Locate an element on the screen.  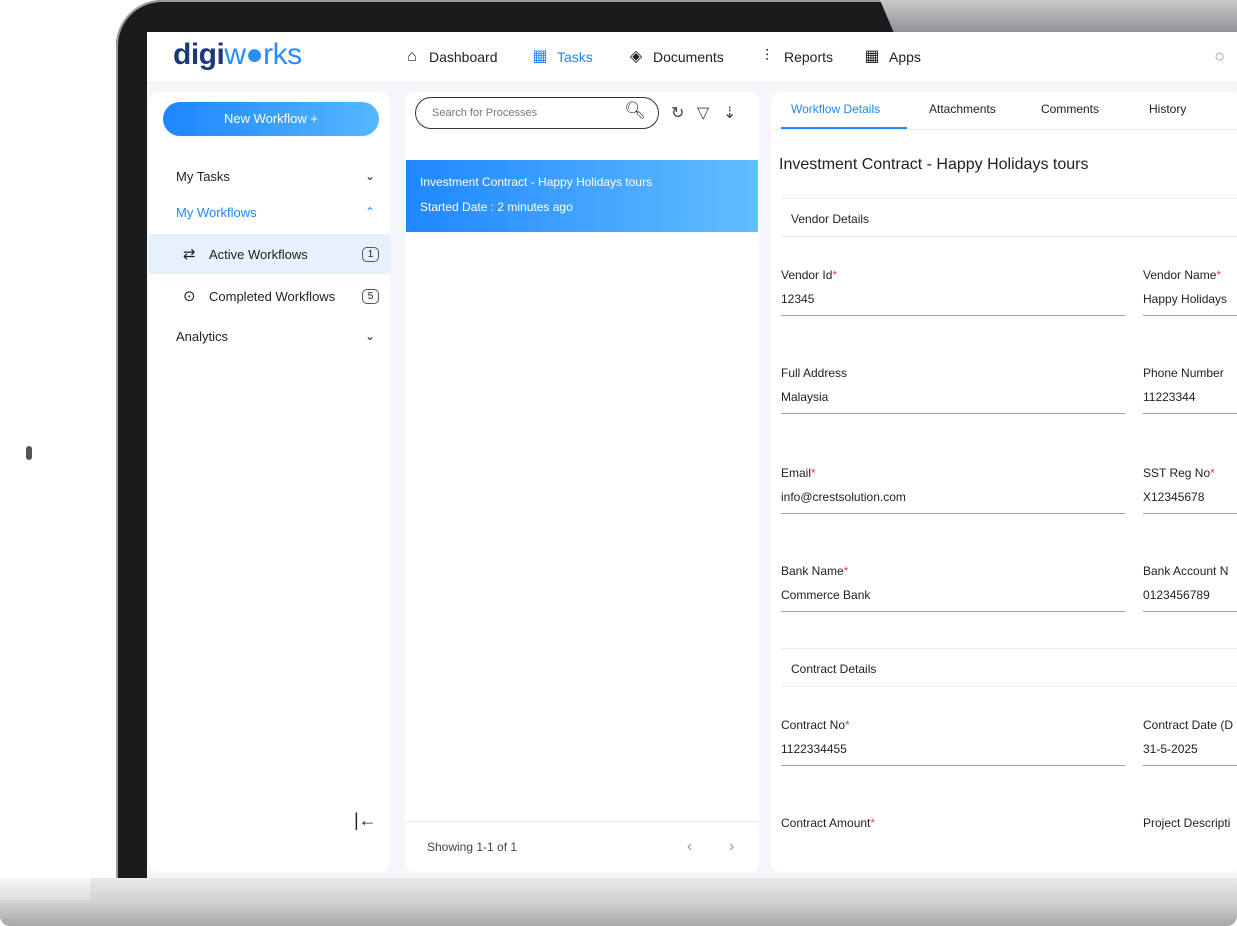
showing-count: Showing 1-1 of 1 is located at coordinates (472, 847).